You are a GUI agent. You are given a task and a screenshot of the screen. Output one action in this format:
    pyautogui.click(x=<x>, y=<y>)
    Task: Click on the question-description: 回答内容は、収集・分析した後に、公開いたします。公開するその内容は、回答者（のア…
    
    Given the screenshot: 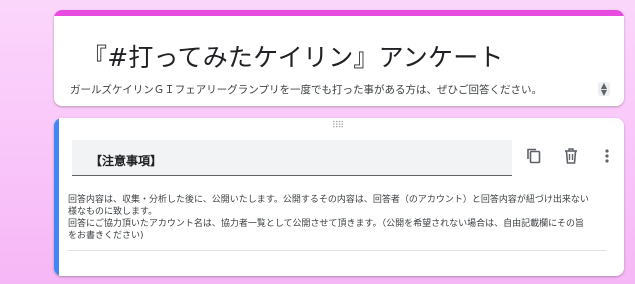 What is the action you would take?
    pyautogui.click(x=338, y=218)
    